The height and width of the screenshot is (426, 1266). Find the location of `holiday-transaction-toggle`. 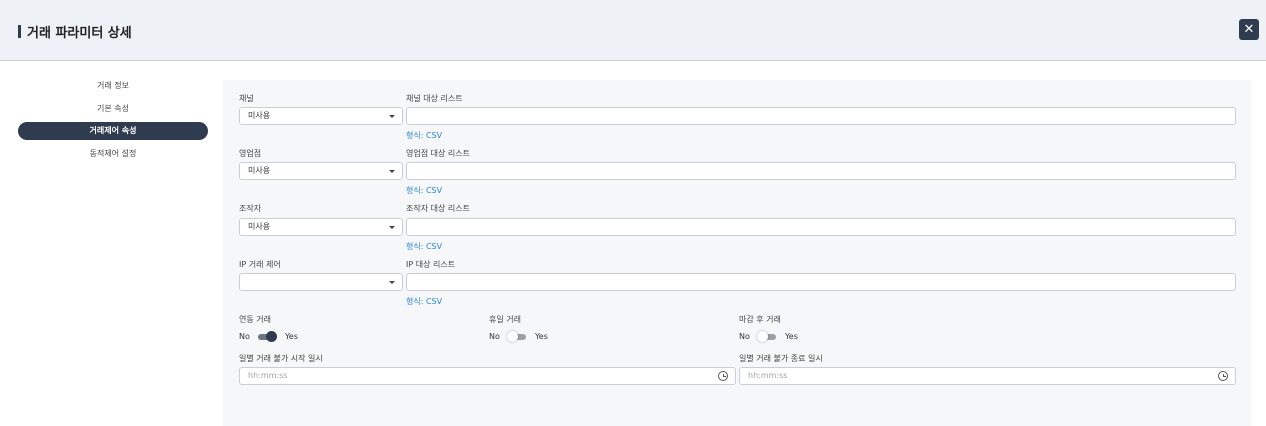

holiday-transaction-toggle is located at coordinates (517, 336).